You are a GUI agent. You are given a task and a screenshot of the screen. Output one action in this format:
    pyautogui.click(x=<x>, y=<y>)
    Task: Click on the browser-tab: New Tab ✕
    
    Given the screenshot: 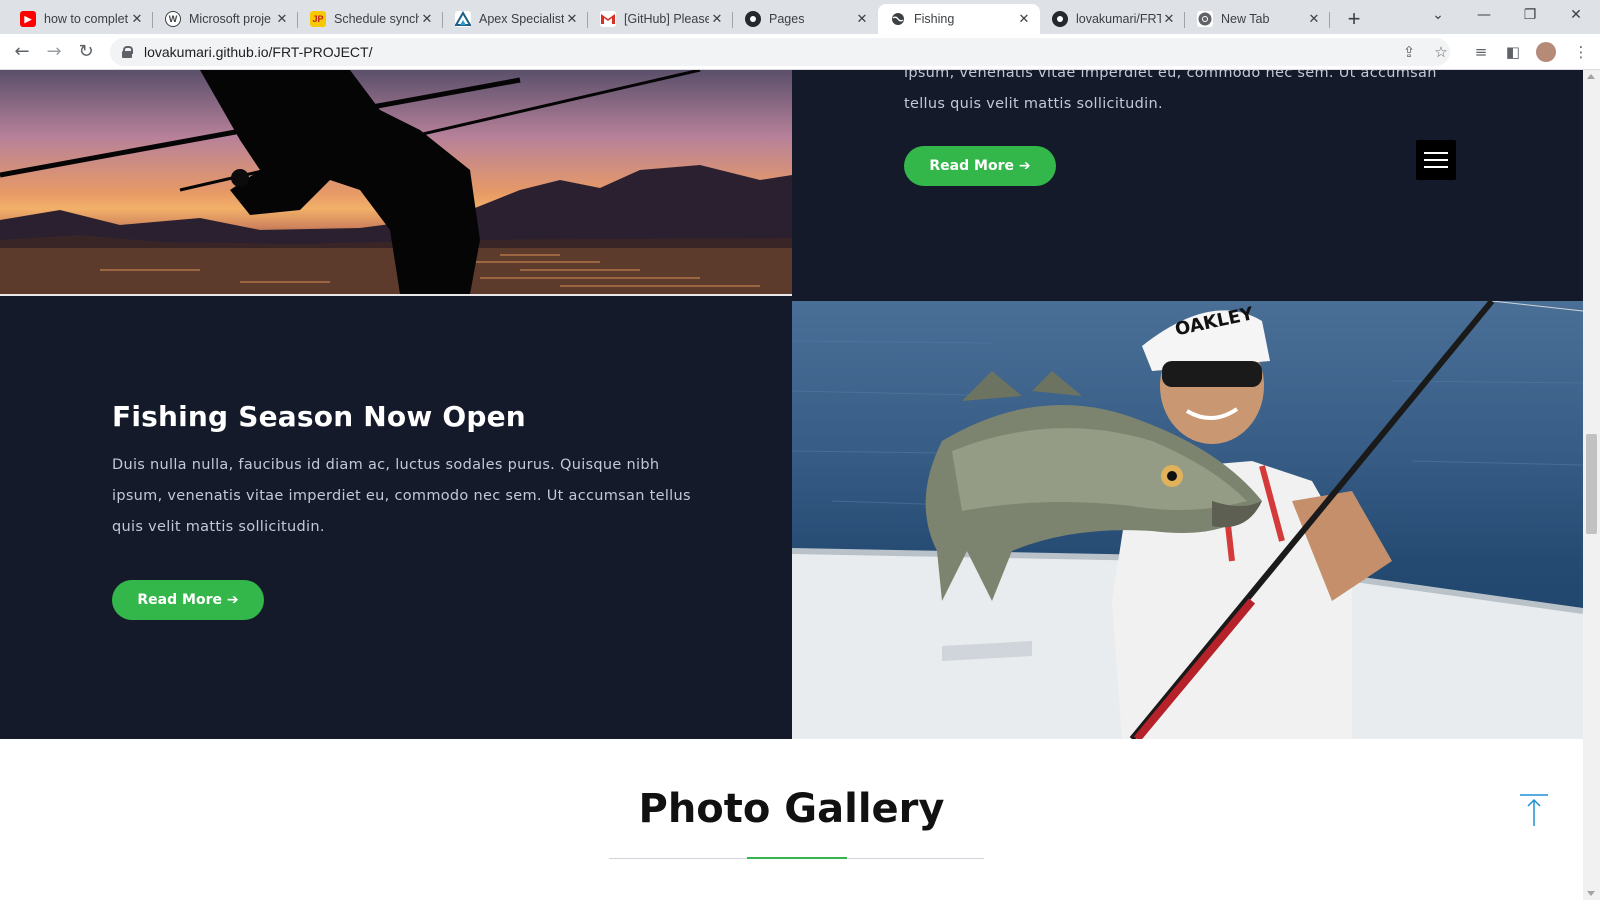 What is the action you would take?
    pyautogui.click(x=1257, y=19)
    